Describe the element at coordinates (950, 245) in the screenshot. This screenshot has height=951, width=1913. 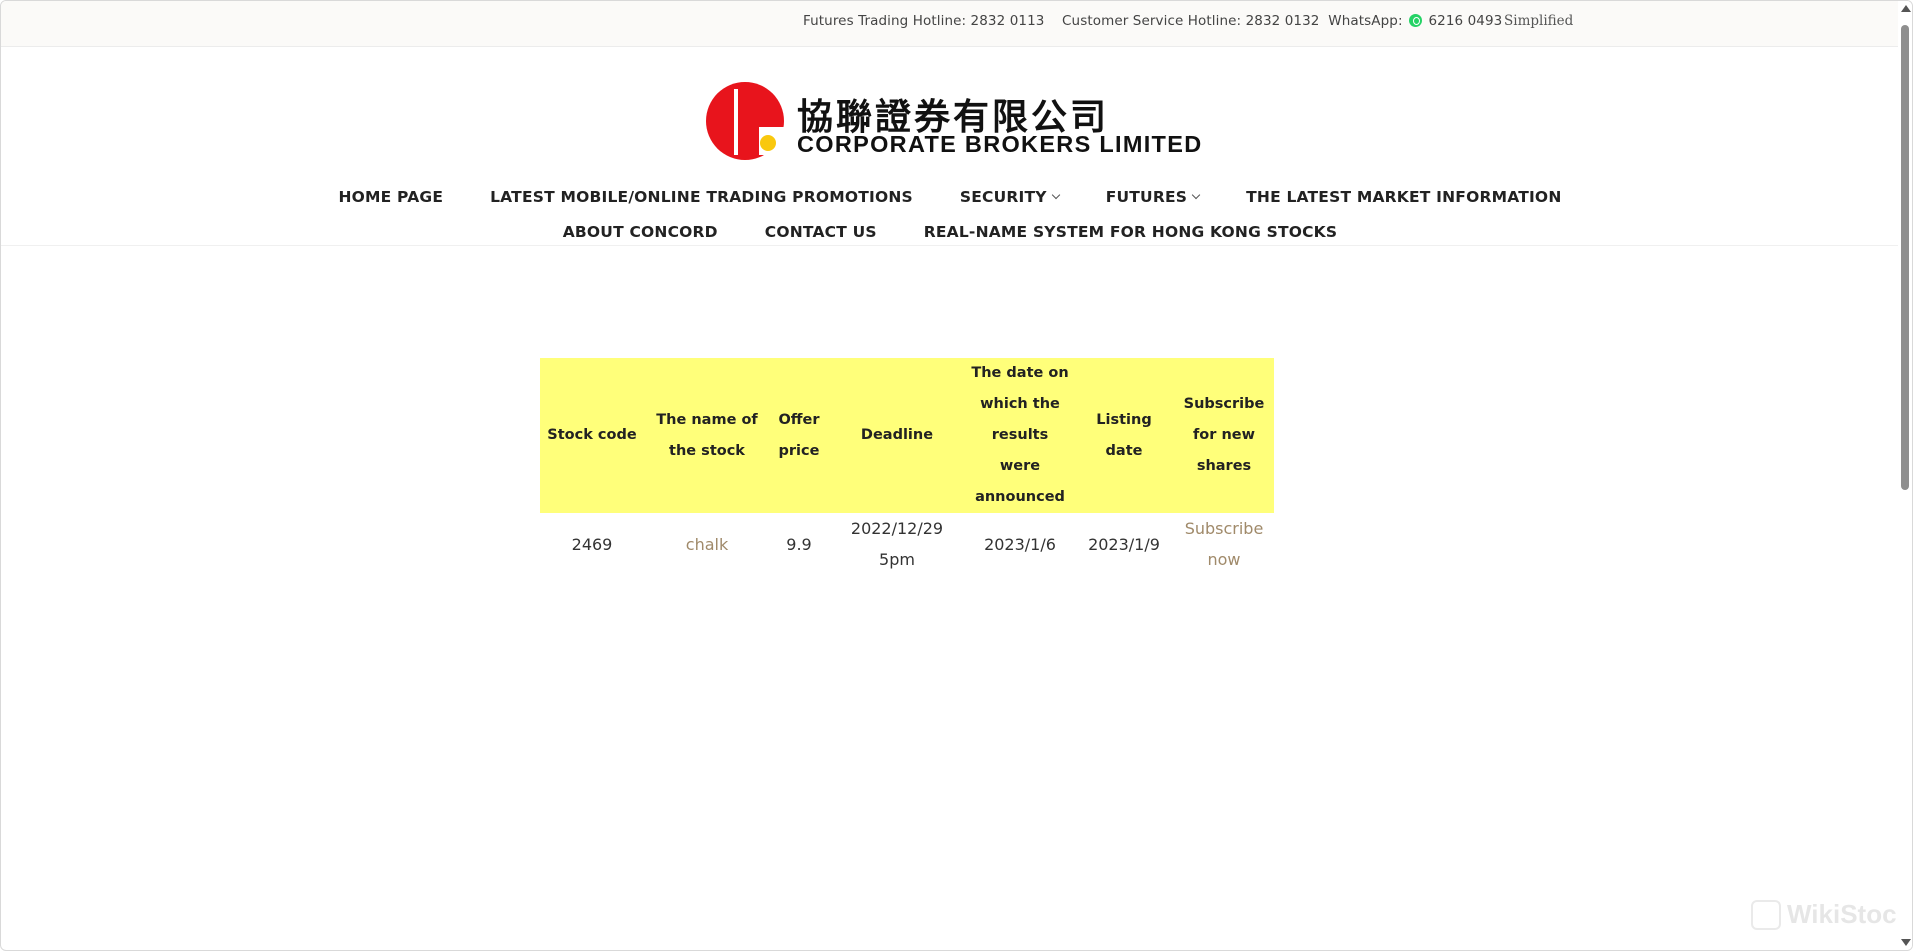
I see `nav-divider` at that location.